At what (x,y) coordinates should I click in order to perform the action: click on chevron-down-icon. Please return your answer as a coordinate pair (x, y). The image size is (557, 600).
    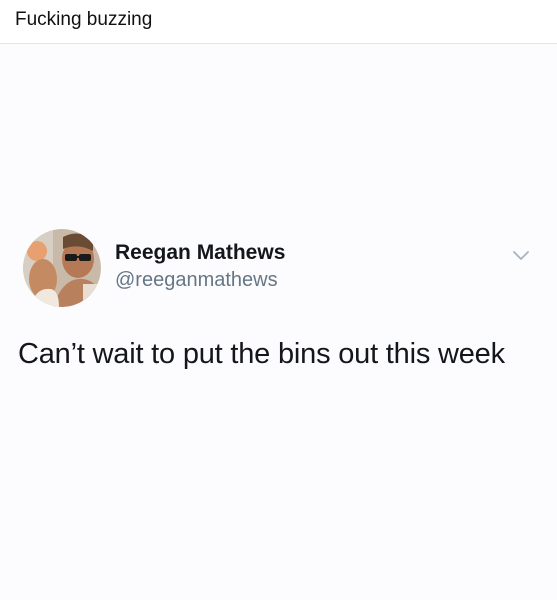
    Looking at the image, I should click on (521, 255).